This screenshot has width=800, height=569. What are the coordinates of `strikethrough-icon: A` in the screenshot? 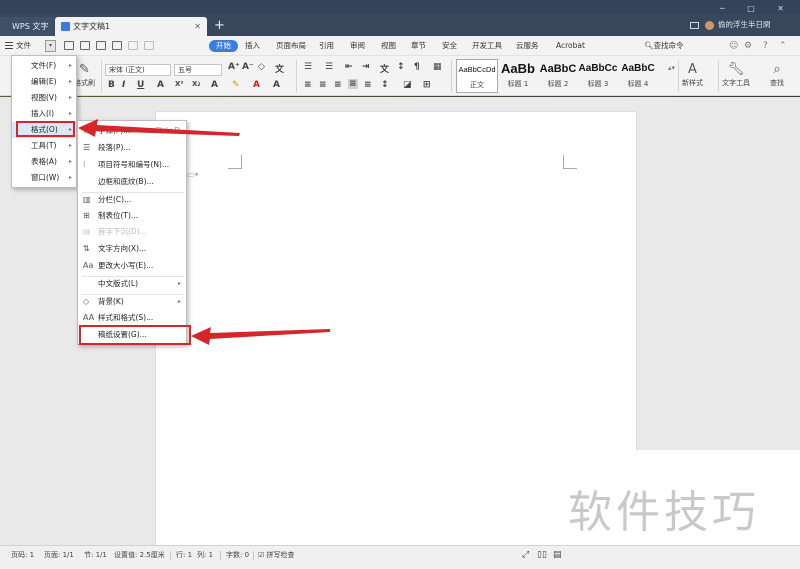 It's located at (160, 85).